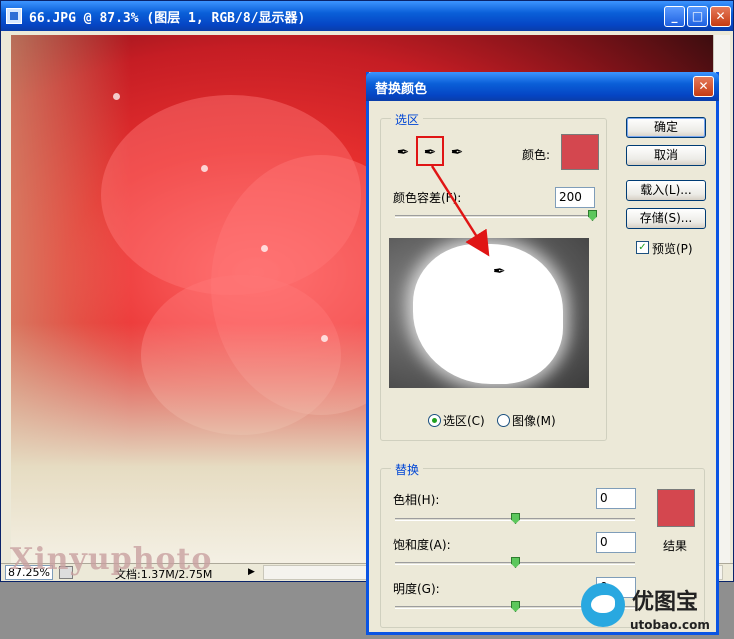 The width and height of the screenshot is (734, 639). Describe the element at coordinates (580, 152) in the screenshot. I see `selection-color-swatch` at that location.